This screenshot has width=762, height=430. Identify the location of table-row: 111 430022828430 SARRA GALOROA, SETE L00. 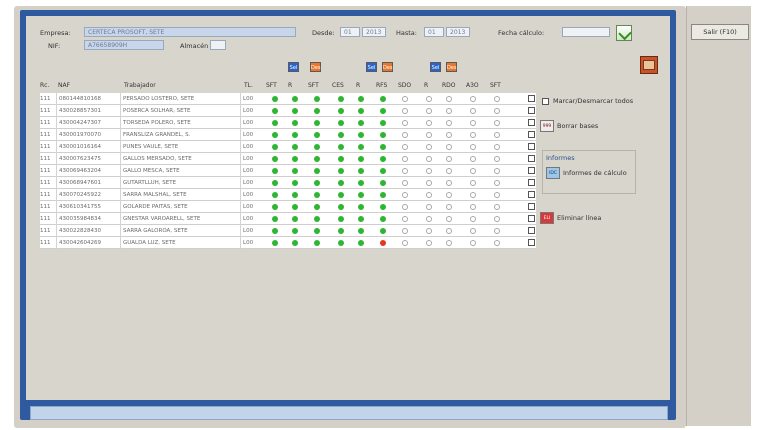
(288, 231).